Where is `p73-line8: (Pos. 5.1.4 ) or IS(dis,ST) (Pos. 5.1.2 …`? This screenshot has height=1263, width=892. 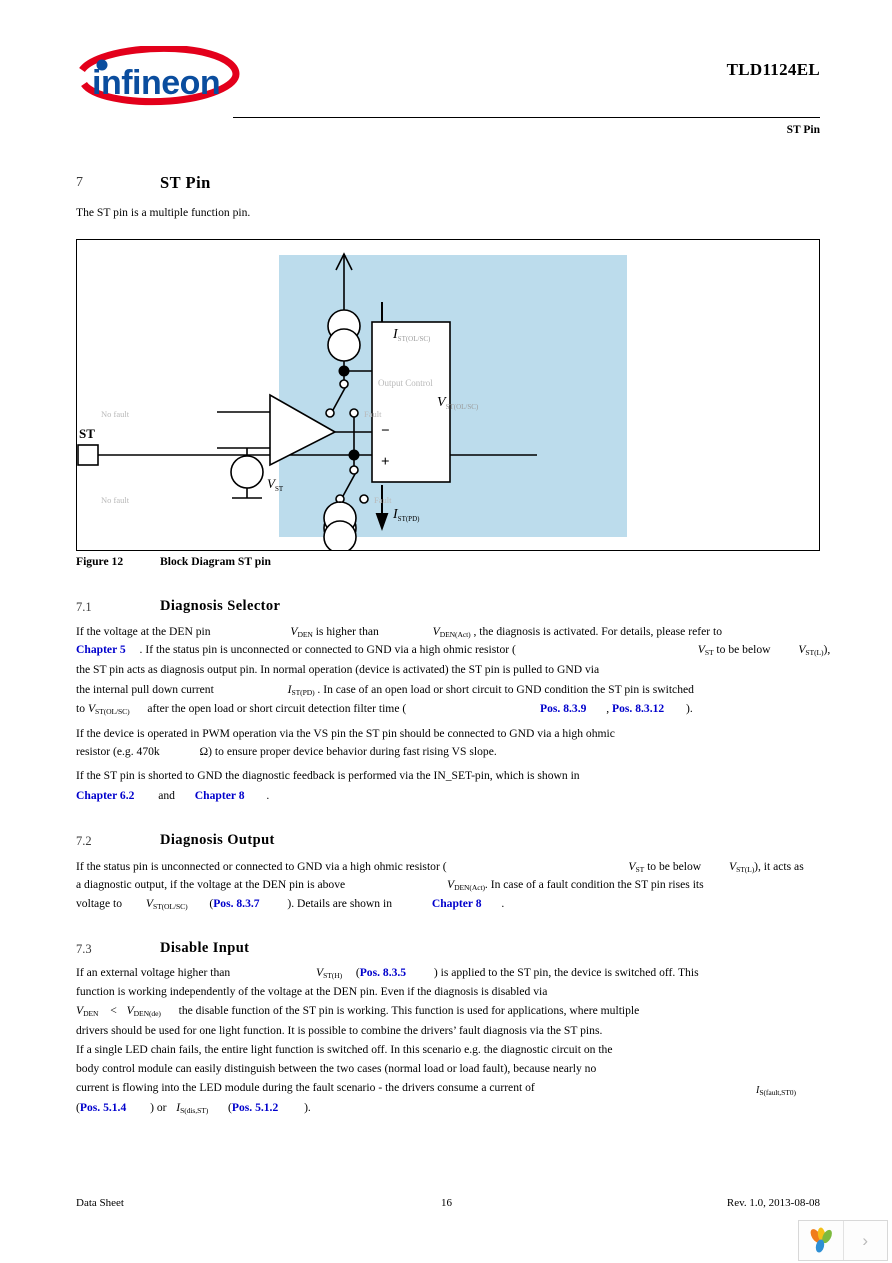
p73-line8: (Pos. 5.1.4 ) or IS(dis,ST) (Pos. 5.1.2 … is located at coordinates (193, 1108).